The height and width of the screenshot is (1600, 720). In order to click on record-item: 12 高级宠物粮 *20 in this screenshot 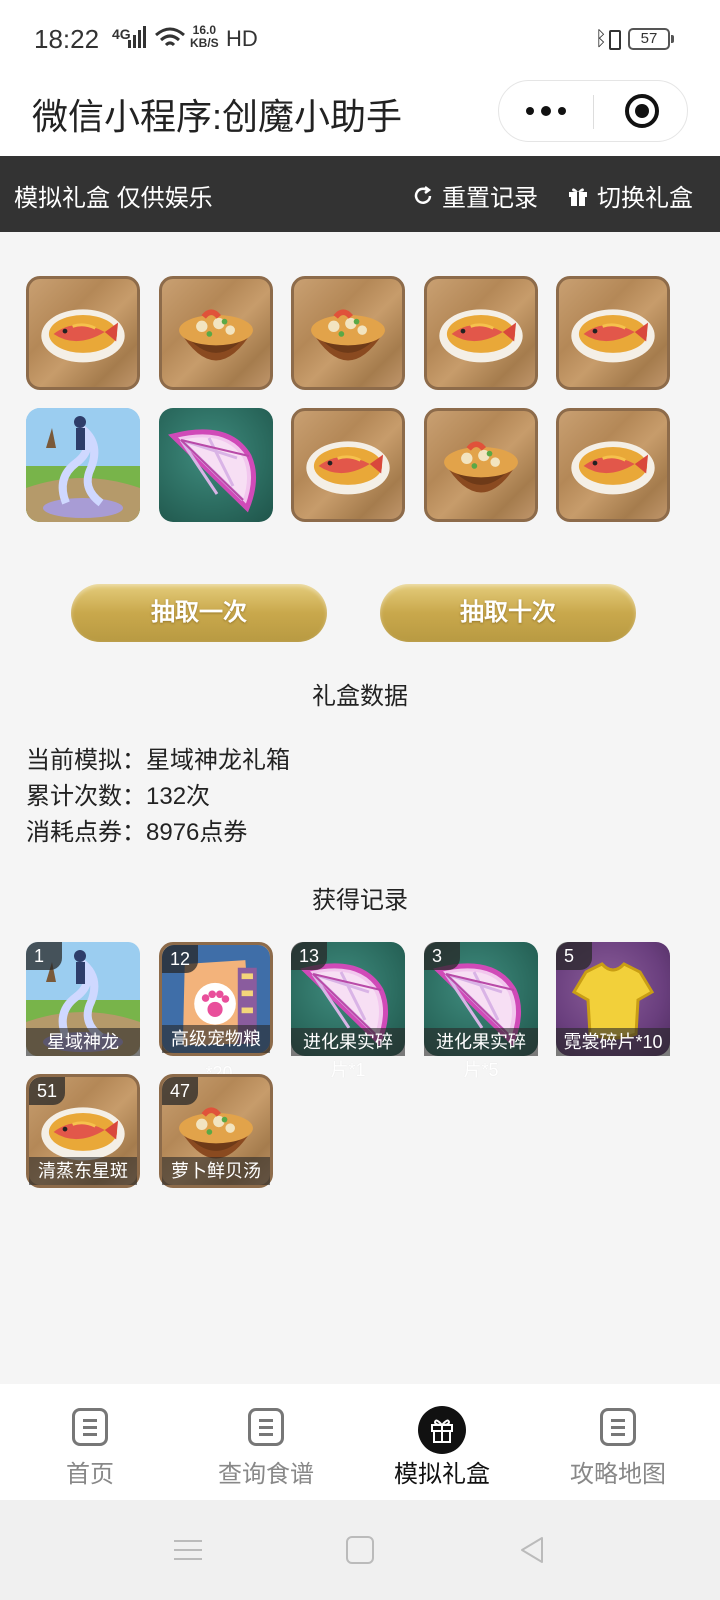, I will do `click(216, 1012)`.